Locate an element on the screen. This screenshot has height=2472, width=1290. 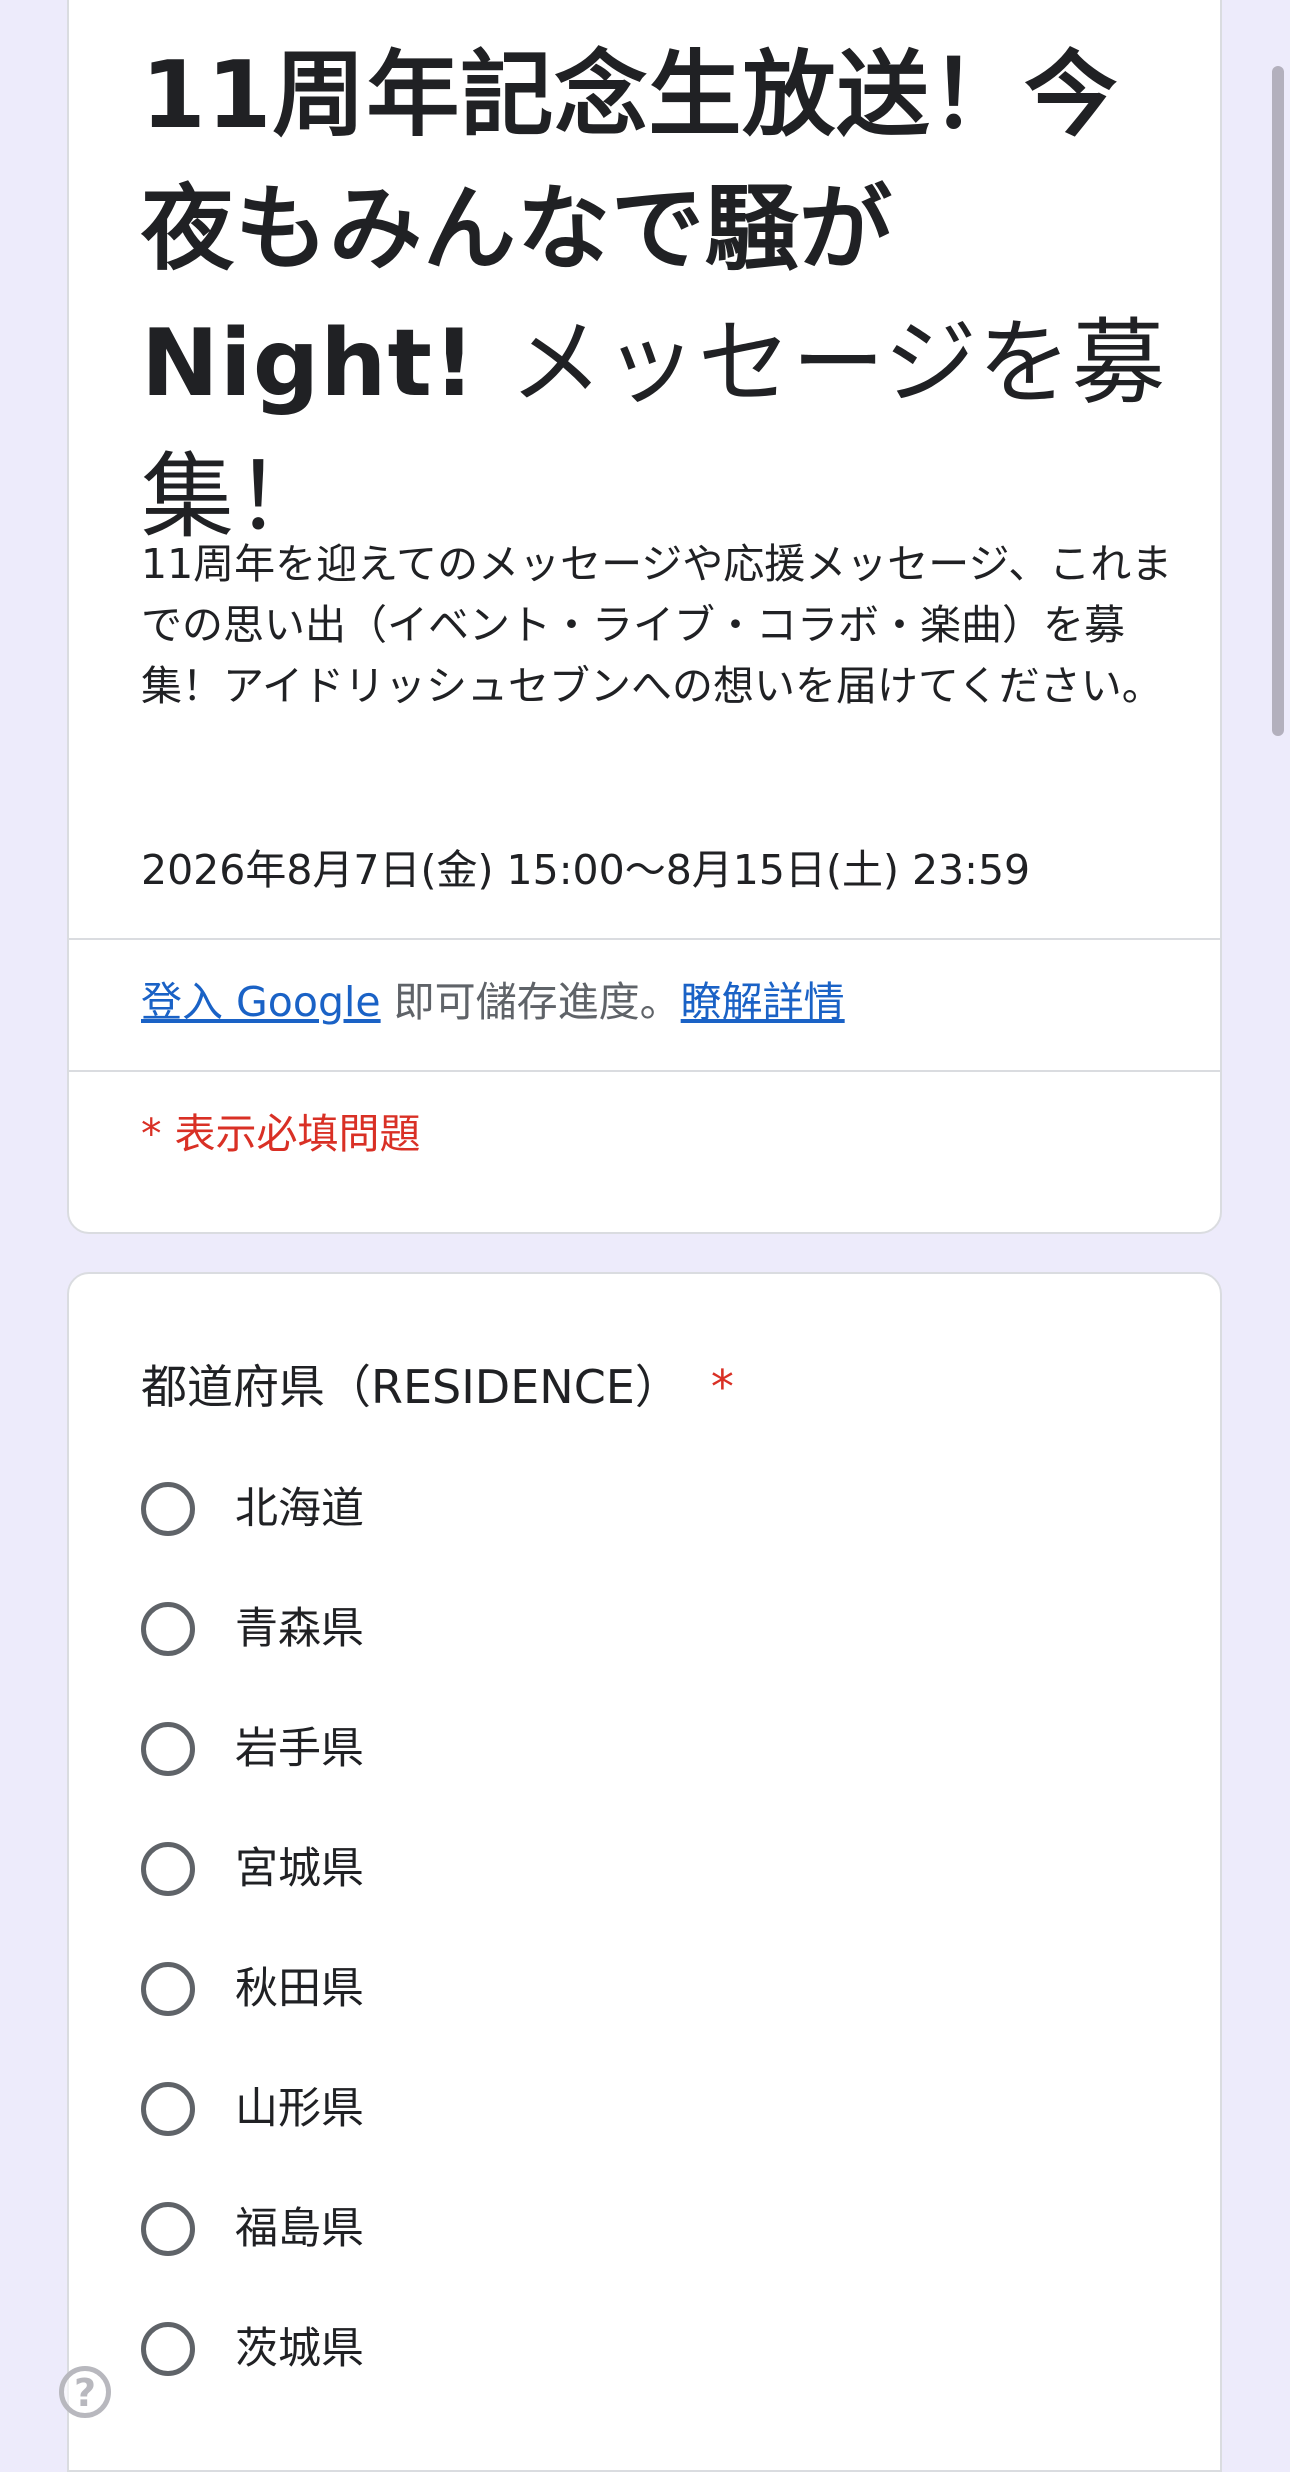
radio-option: 秋田県 is located at coordinates (591, 1989).